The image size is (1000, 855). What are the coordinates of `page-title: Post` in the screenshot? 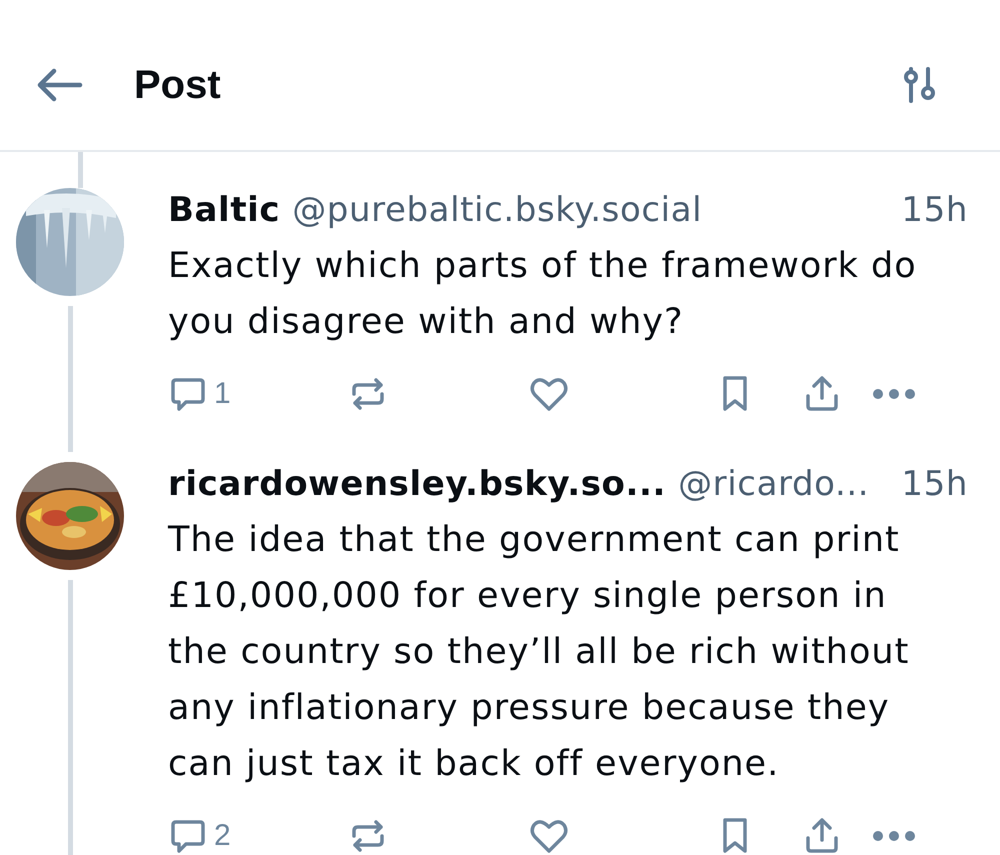 It's located at (178, 85).